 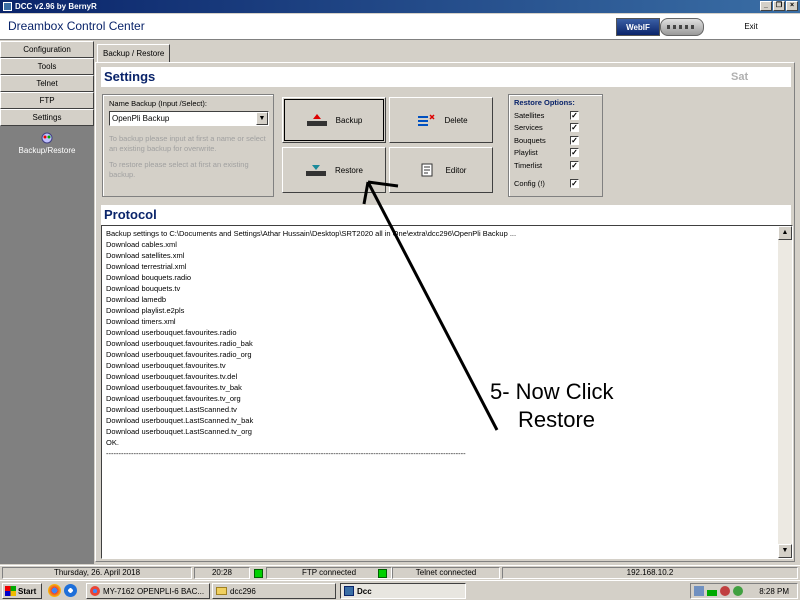 I want to click on restore-option-label: Bouquets, so click(x=530, y=140).